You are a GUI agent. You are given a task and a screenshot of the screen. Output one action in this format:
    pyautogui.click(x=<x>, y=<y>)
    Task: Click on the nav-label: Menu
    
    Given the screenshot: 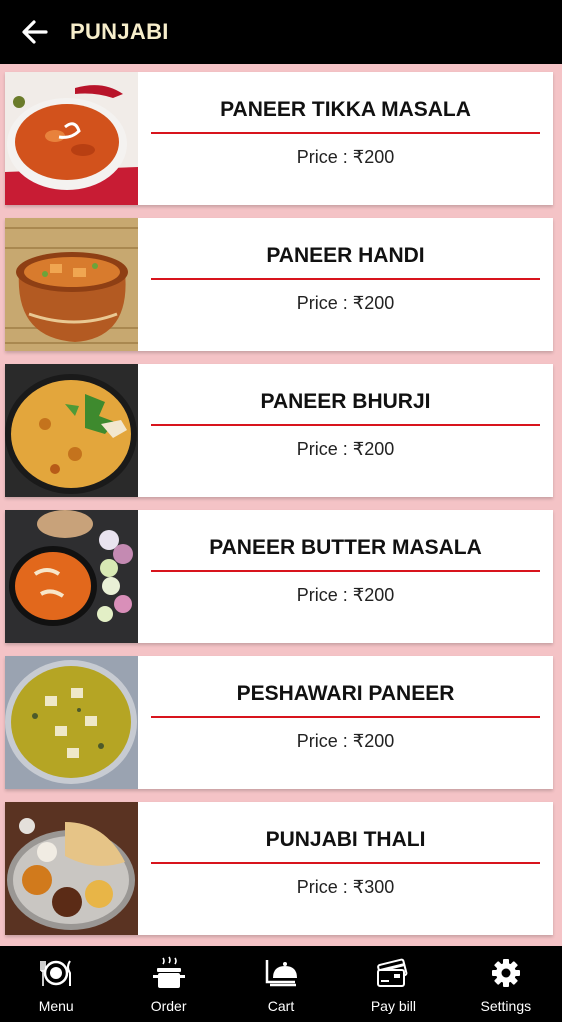 What is the action you would take?
    pyautogui.click(x=56, y=1006)
    